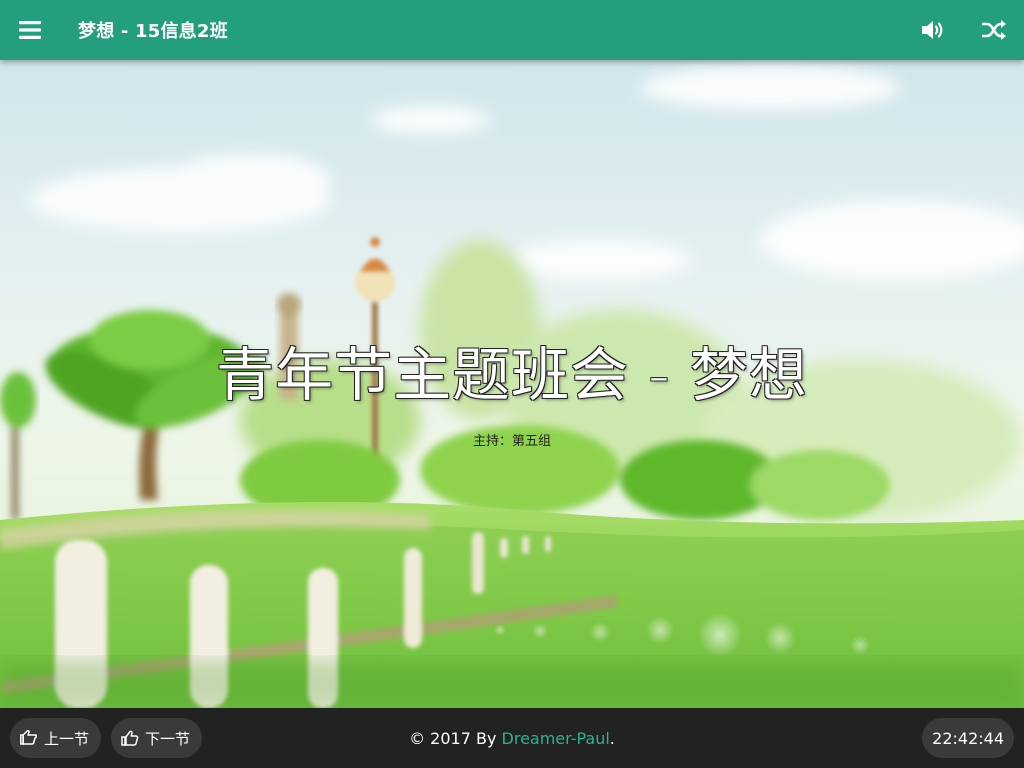 The image size is (1024, 768). I want to click on menu-button, so click(30, 30).